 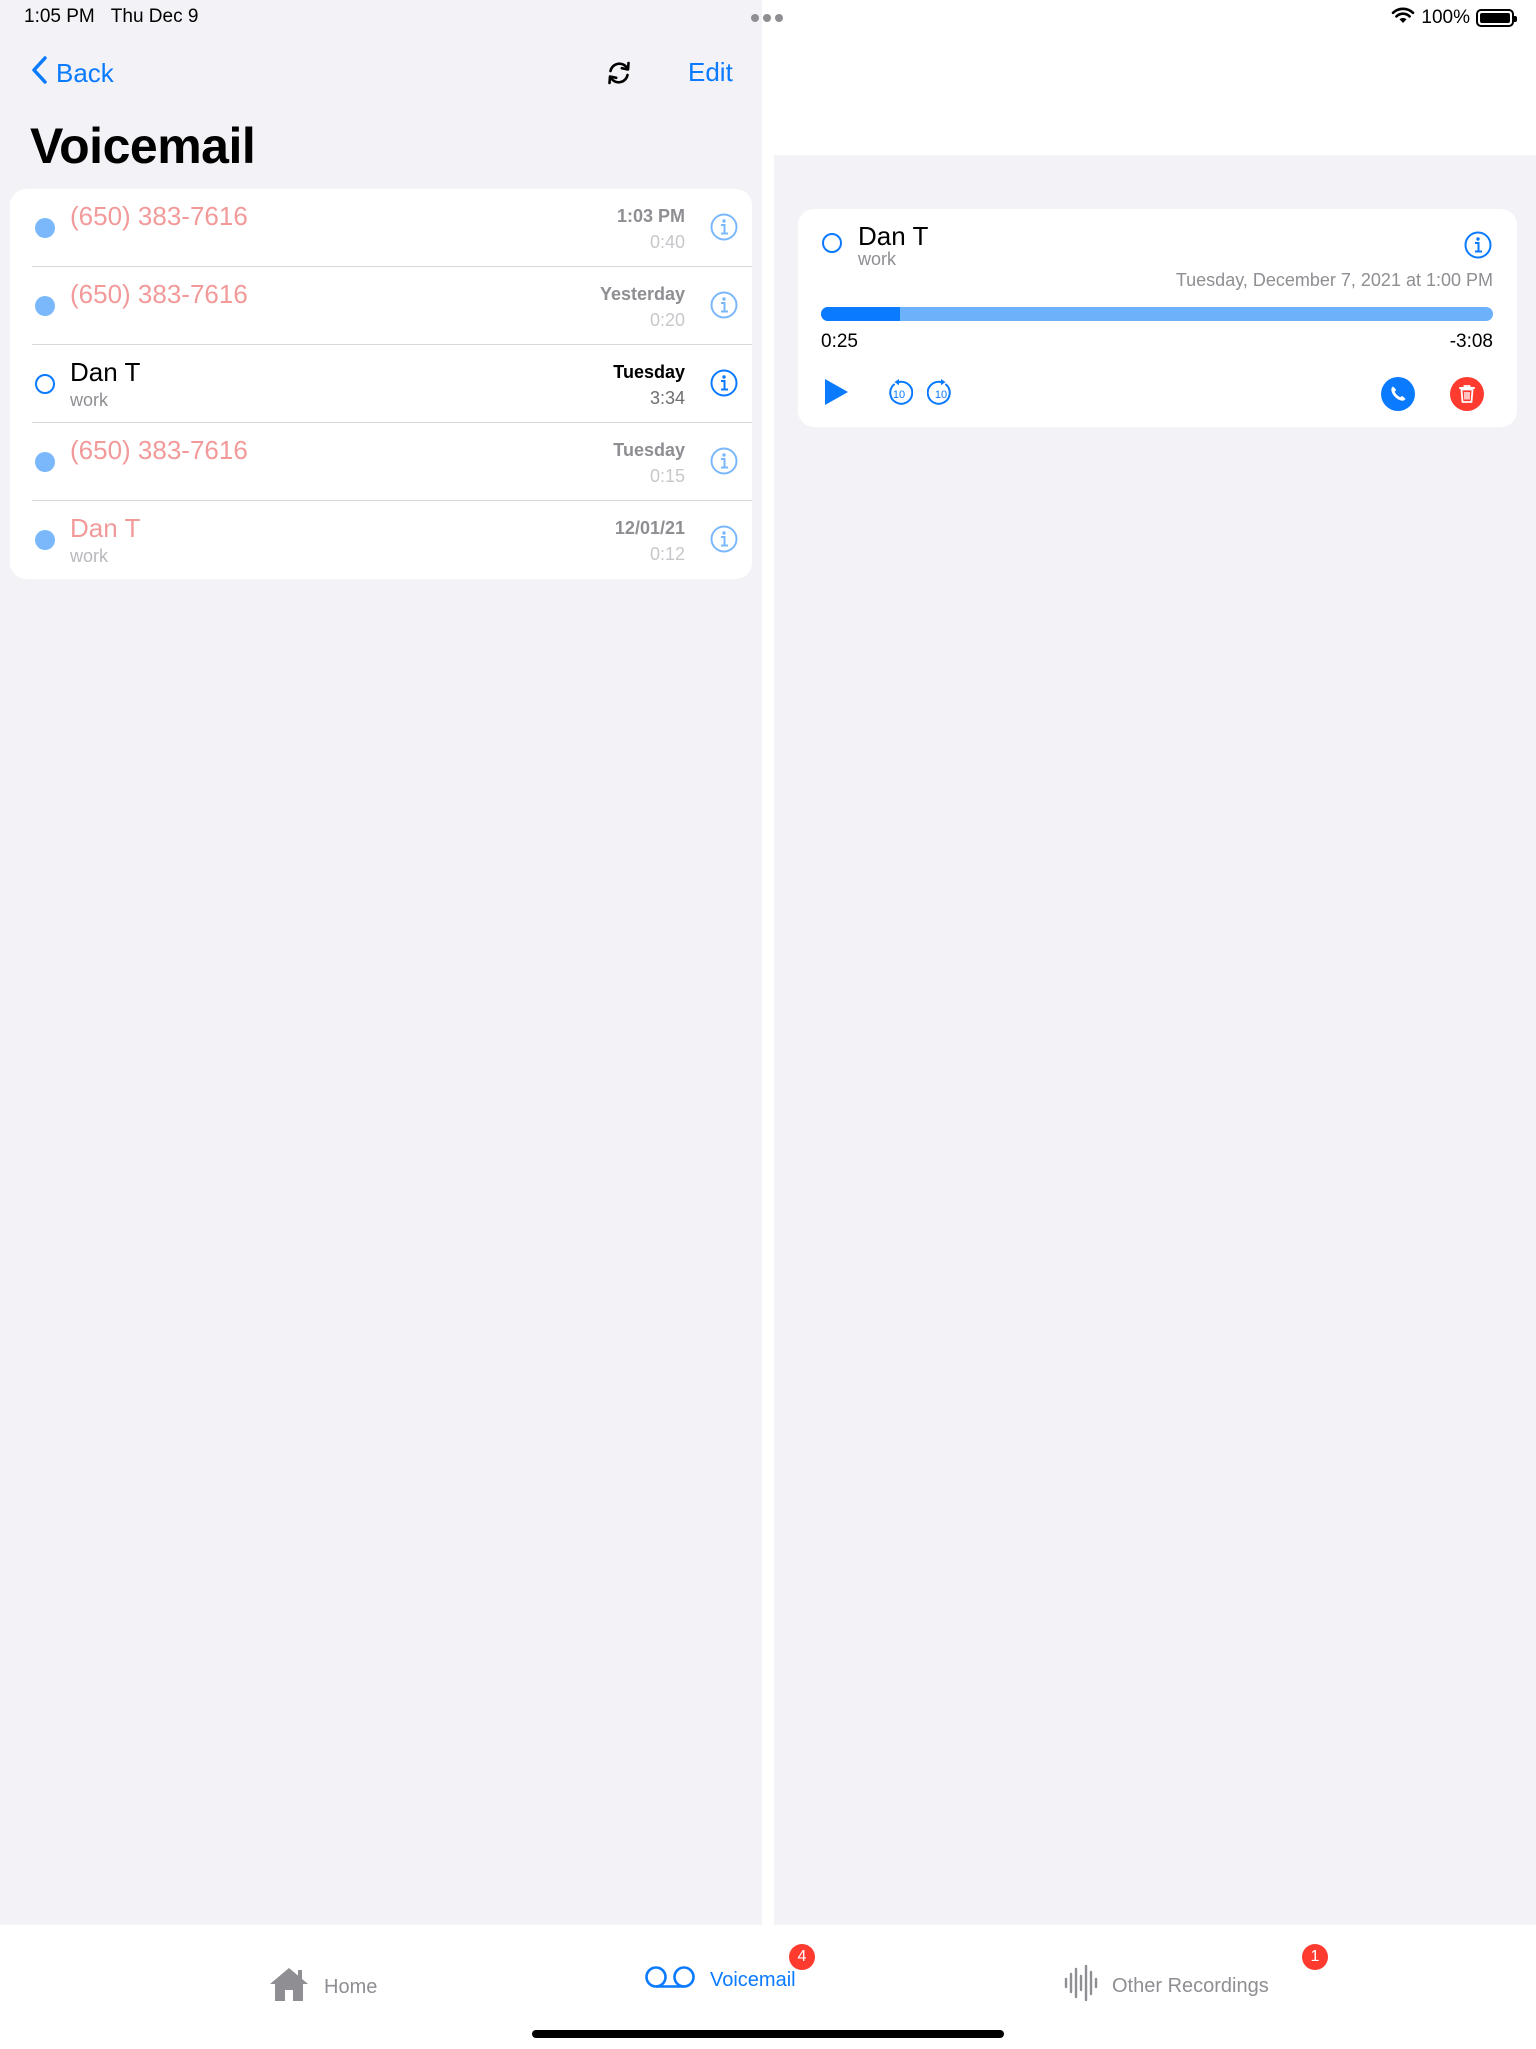 I want to click on play-button, so click(x=836, y=394).